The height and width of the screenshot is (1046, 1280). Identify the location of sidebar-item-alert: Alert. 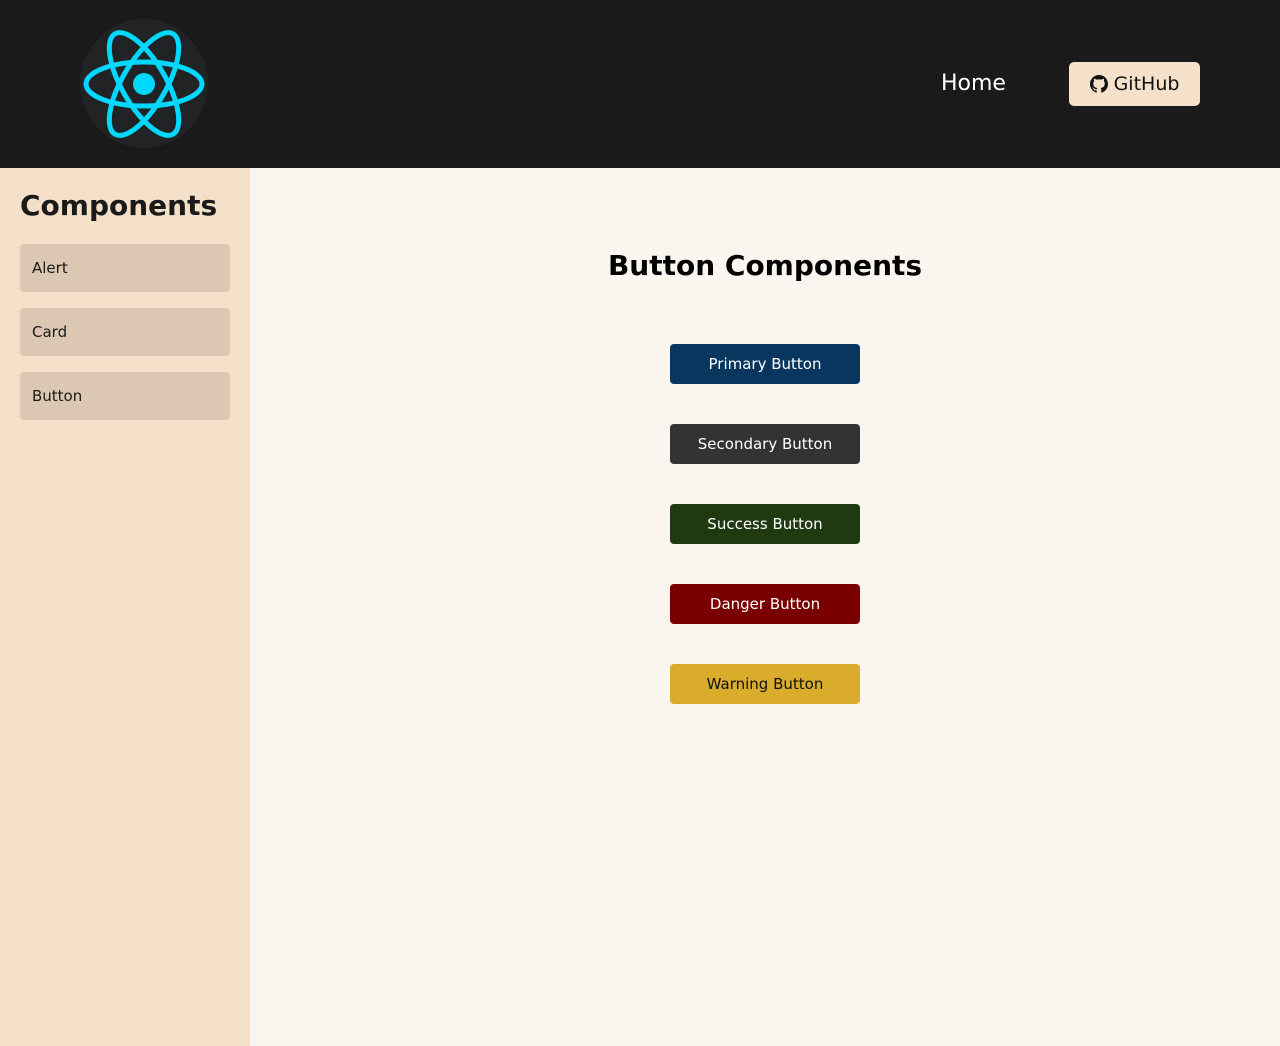
(125, 268).